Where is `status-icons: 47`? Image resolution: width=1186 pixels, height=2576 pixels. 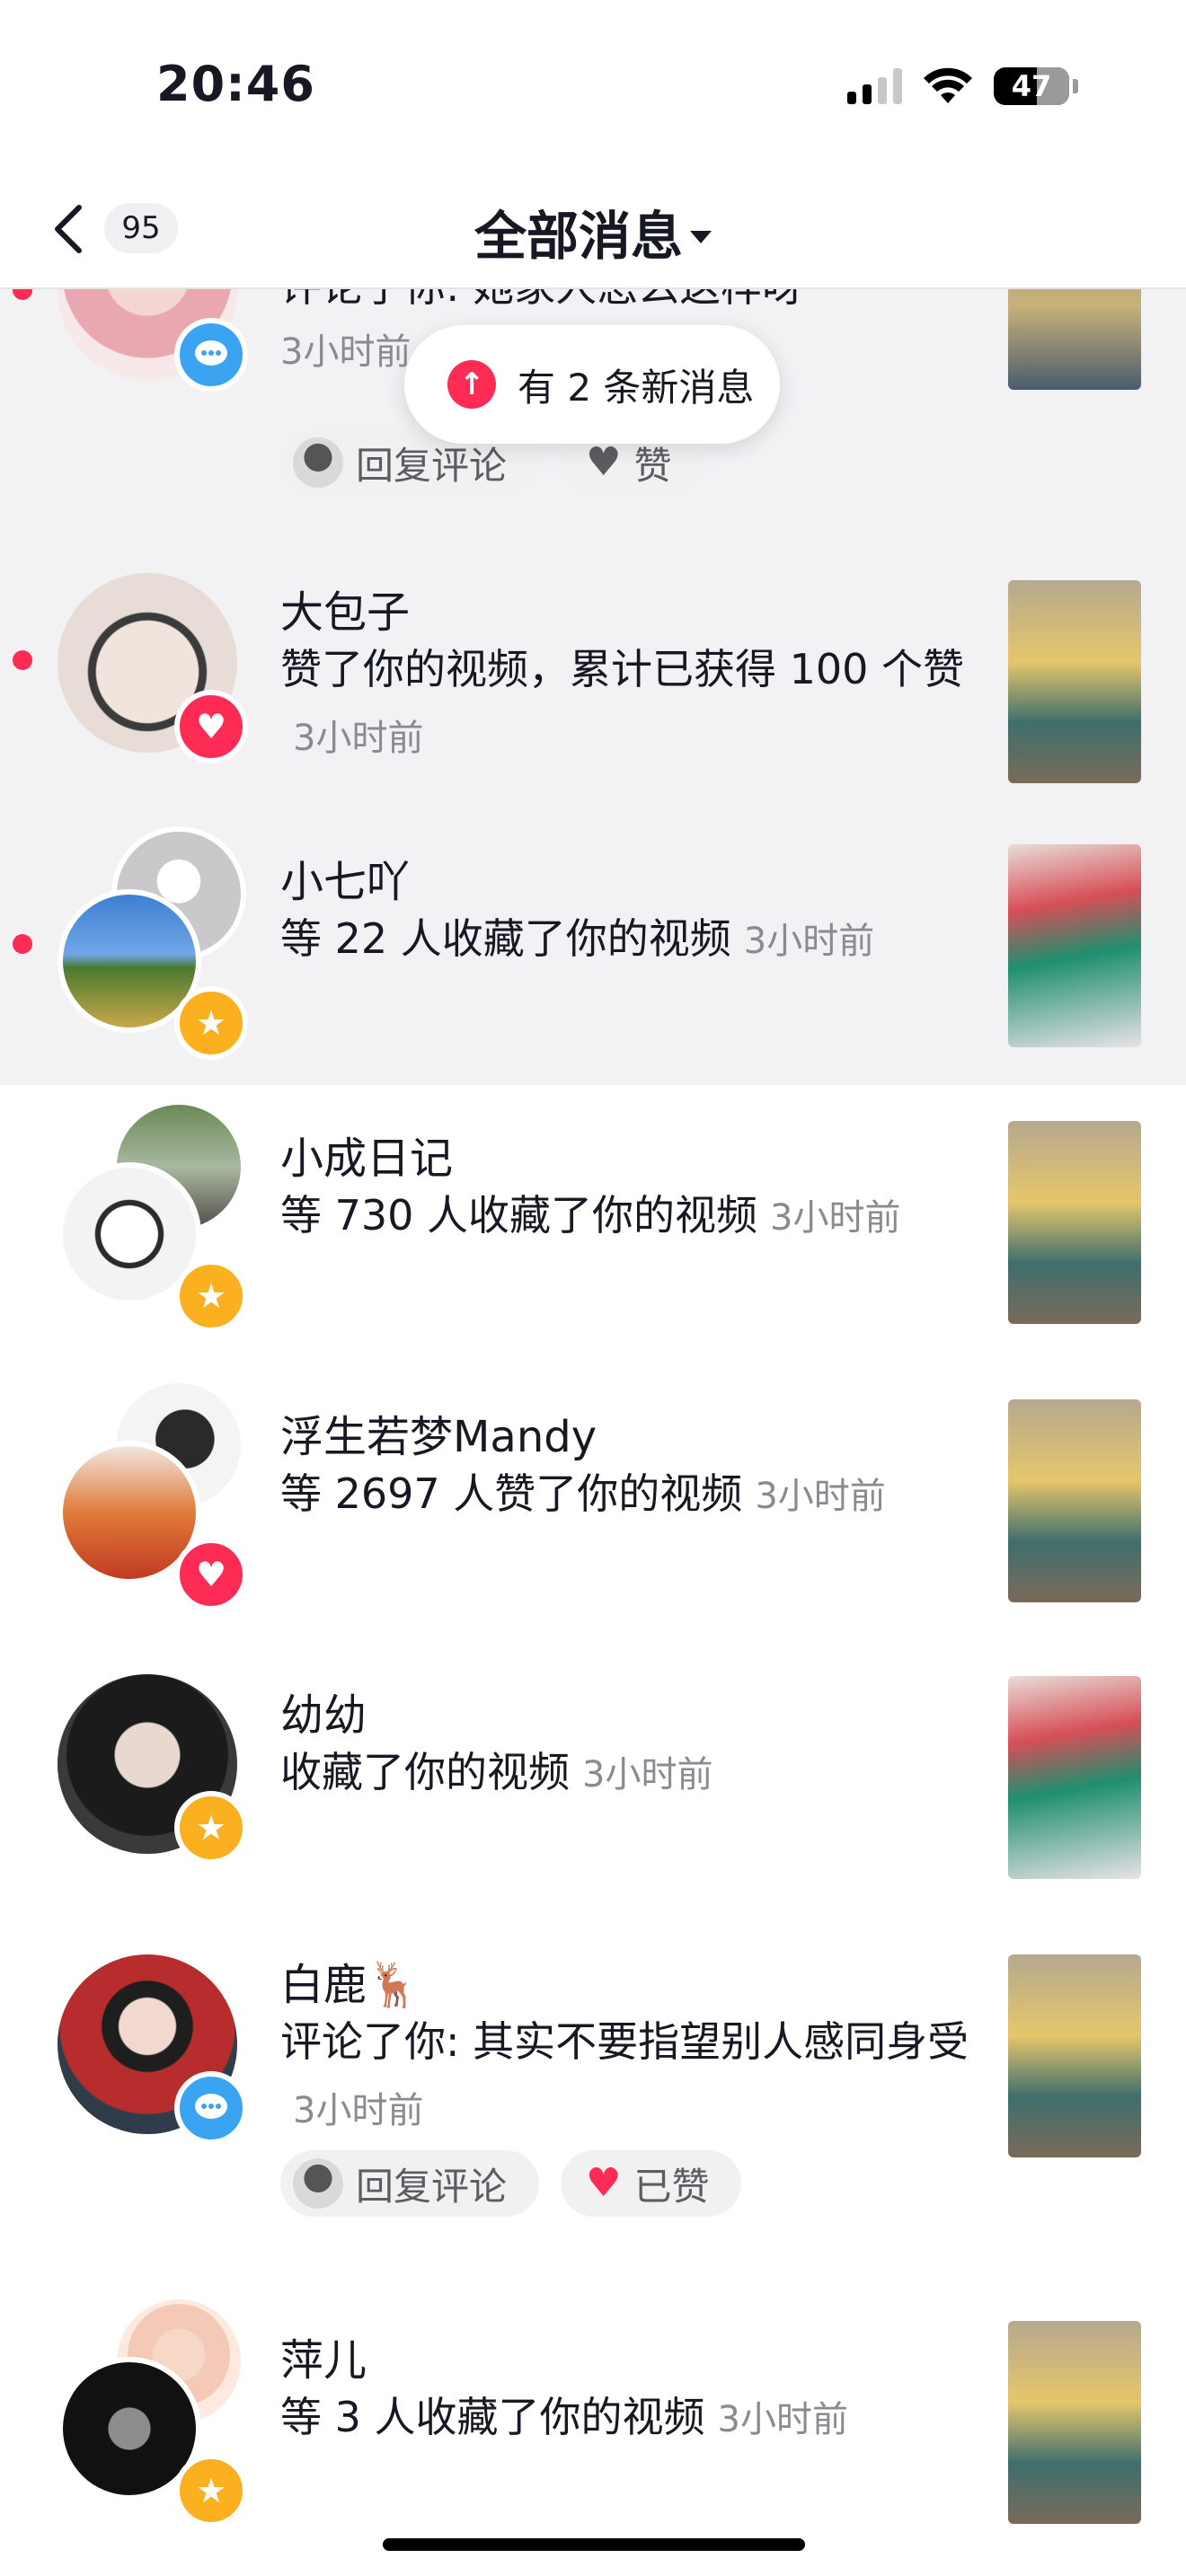
status-icons: 47 is located at coordinates (962, 86).